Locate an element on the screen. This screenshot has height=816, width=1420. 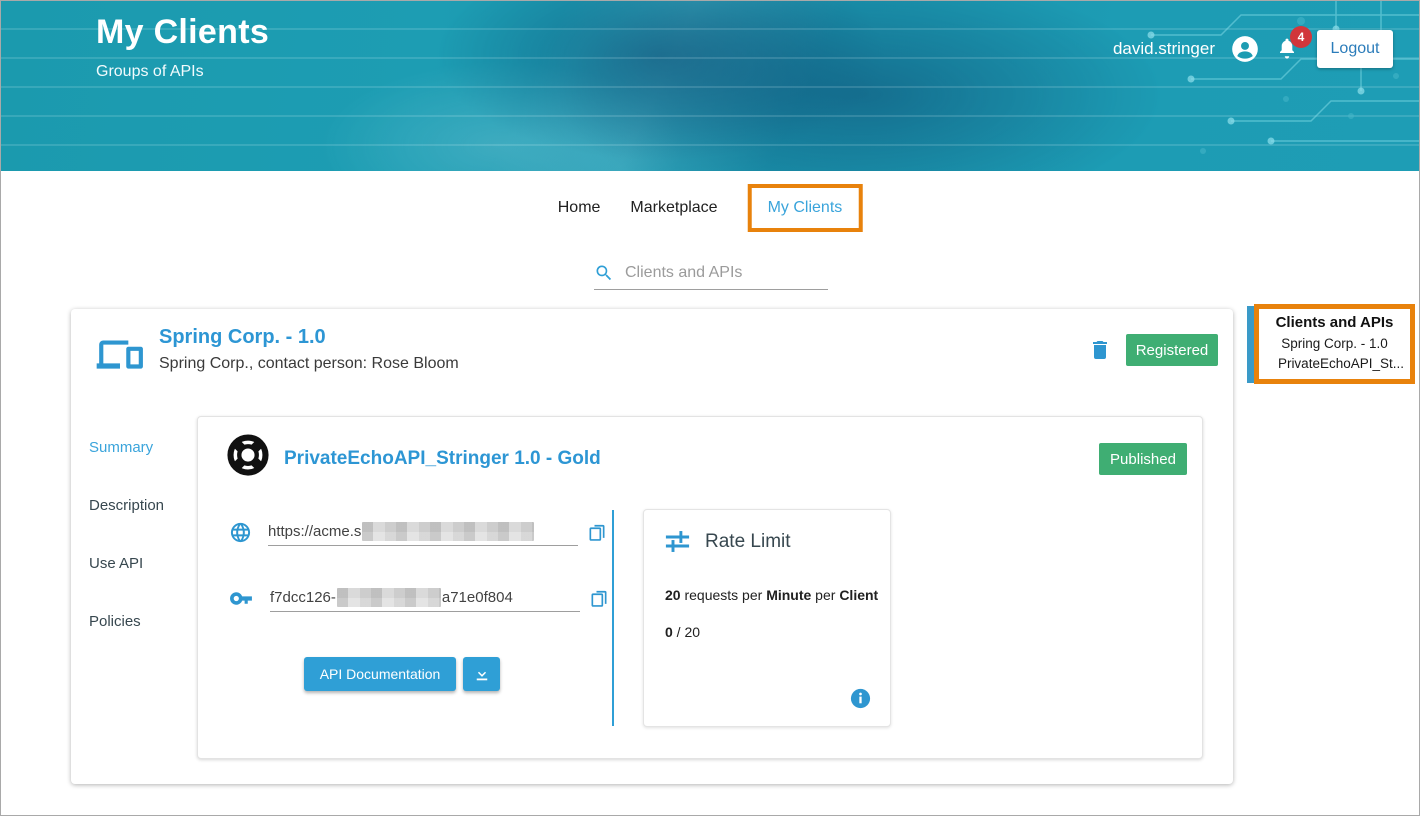
logout-button: Logout is located at coordinates (1355, 49).